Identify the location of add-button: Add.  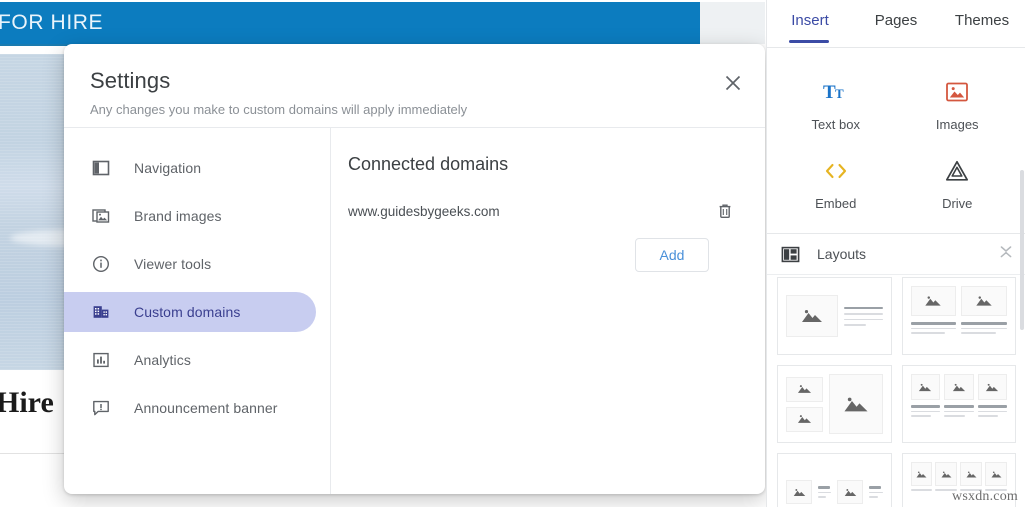
(672, 255).